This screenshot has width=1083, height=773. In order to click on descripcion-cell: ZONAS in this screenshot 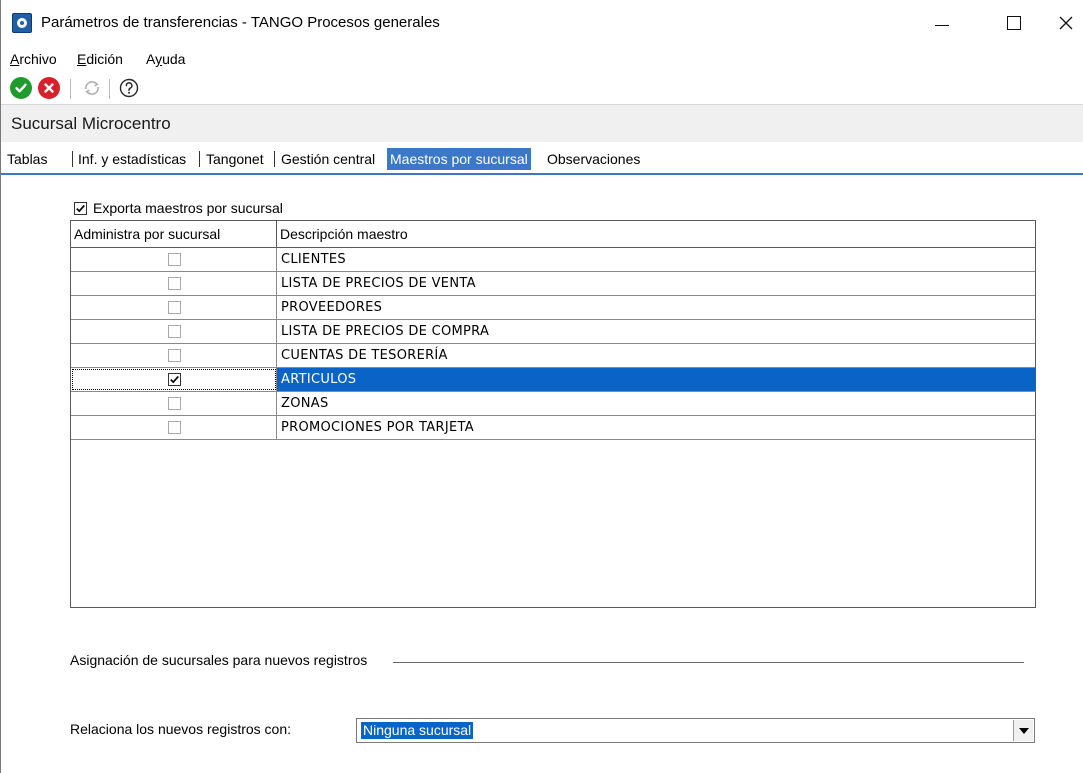, I will do `click(656, 403)`.